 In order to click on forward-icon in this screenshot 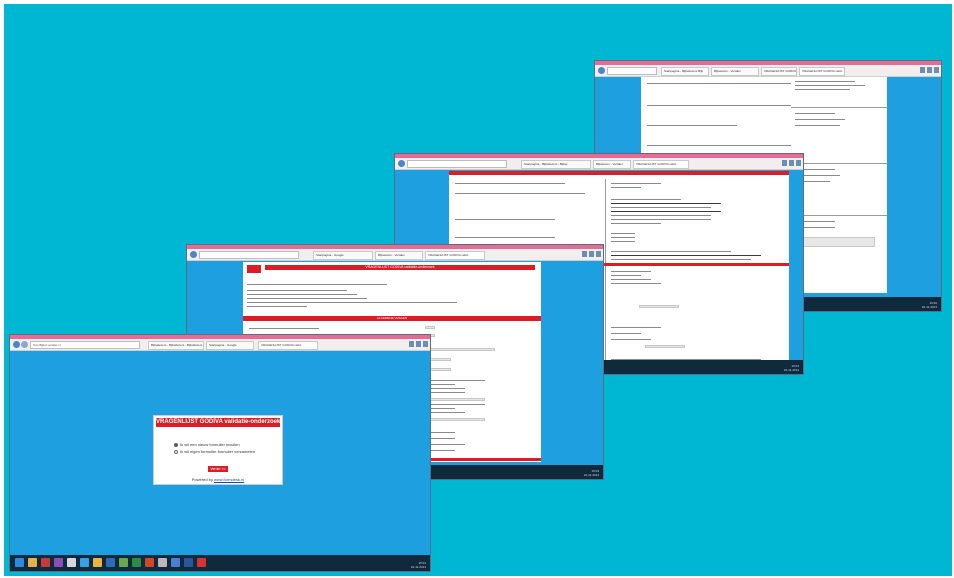, I will do `click(24, 344)`.